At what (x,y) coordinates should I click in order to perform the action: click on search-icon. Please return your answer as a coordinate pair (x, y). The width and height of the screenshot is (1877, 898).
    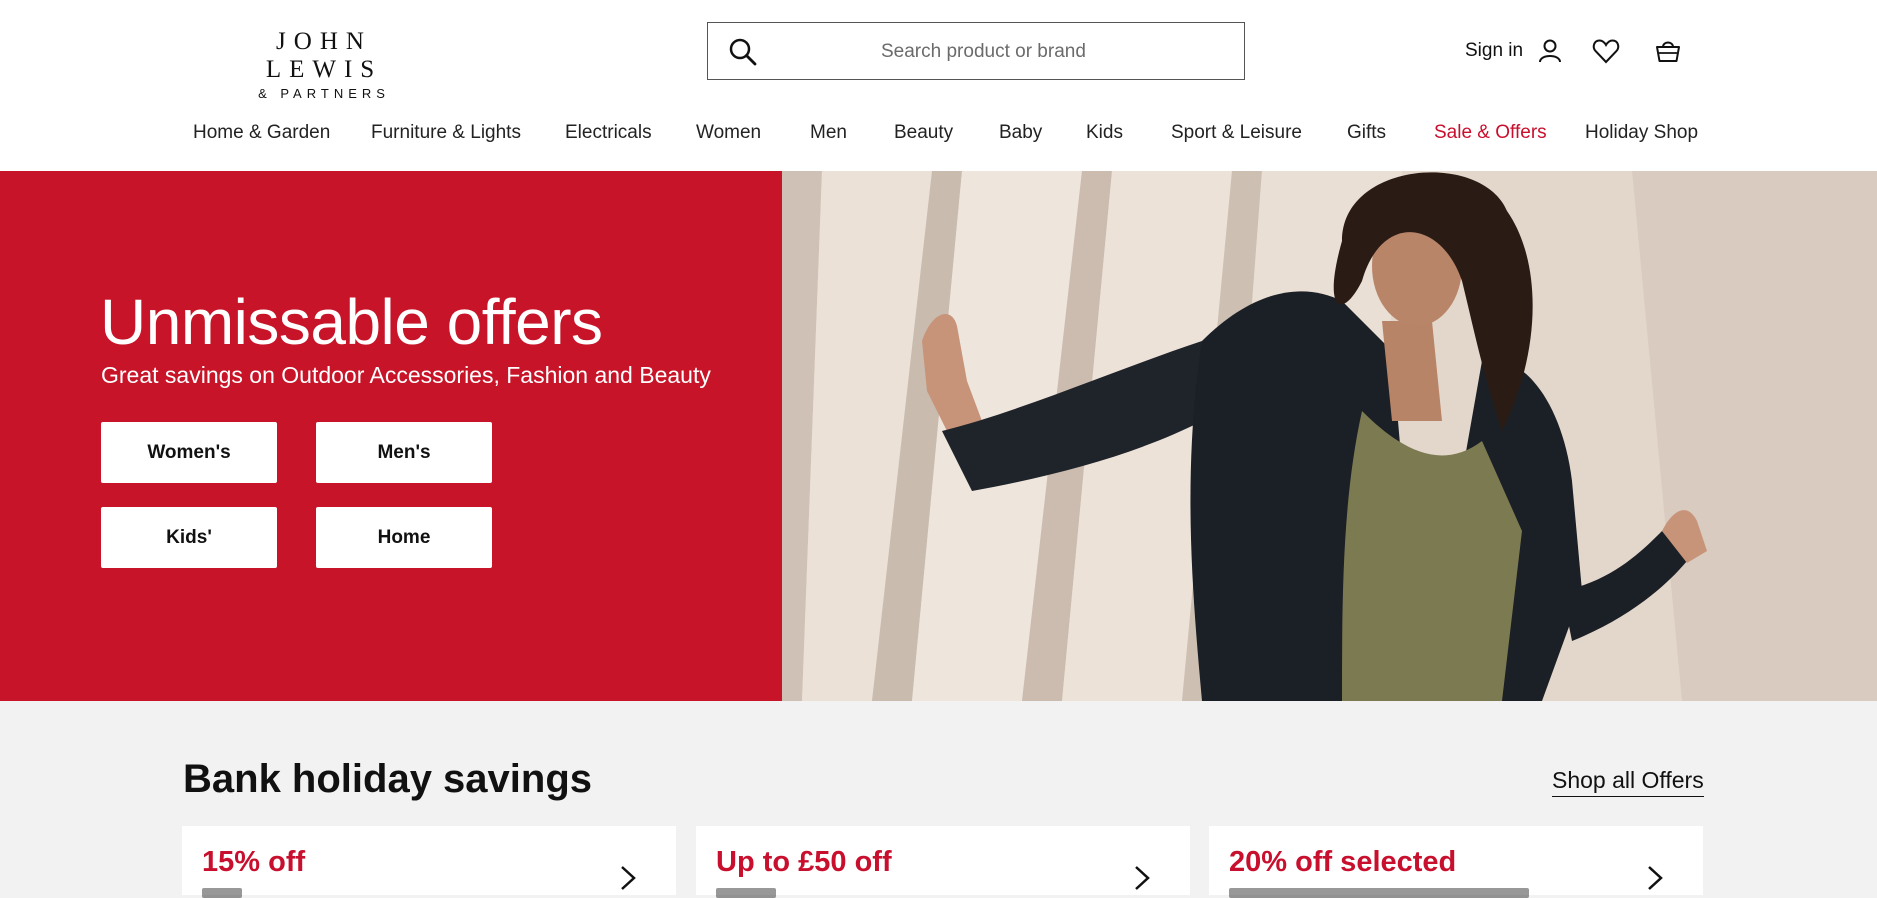
    Looking at the image, I should click on (743, 52).